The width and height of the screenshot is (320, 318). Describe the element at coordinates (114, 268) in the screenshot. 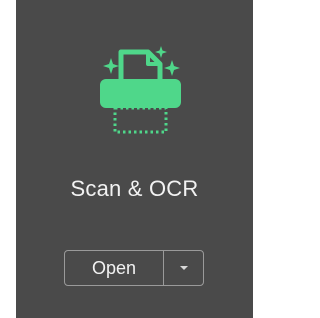

I see `open-button: Open` at that location.